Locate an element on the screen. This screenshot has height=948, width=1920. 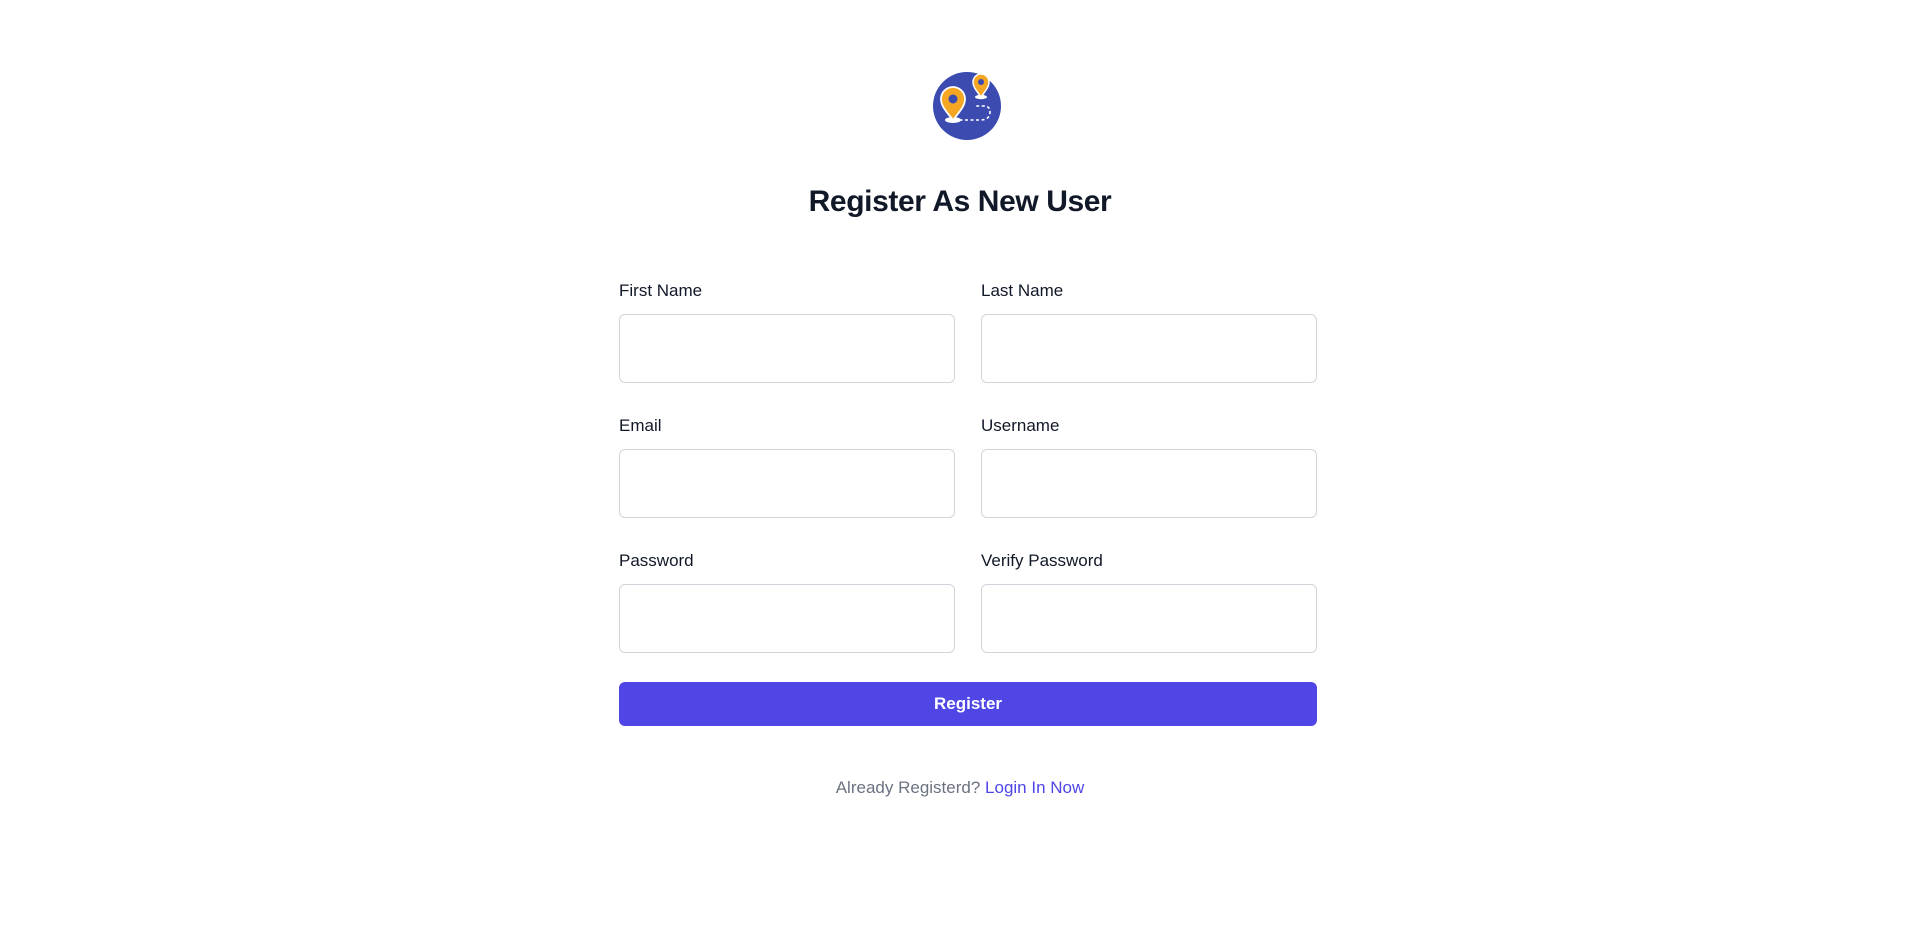
email-input is located at coordinates (787, 483).